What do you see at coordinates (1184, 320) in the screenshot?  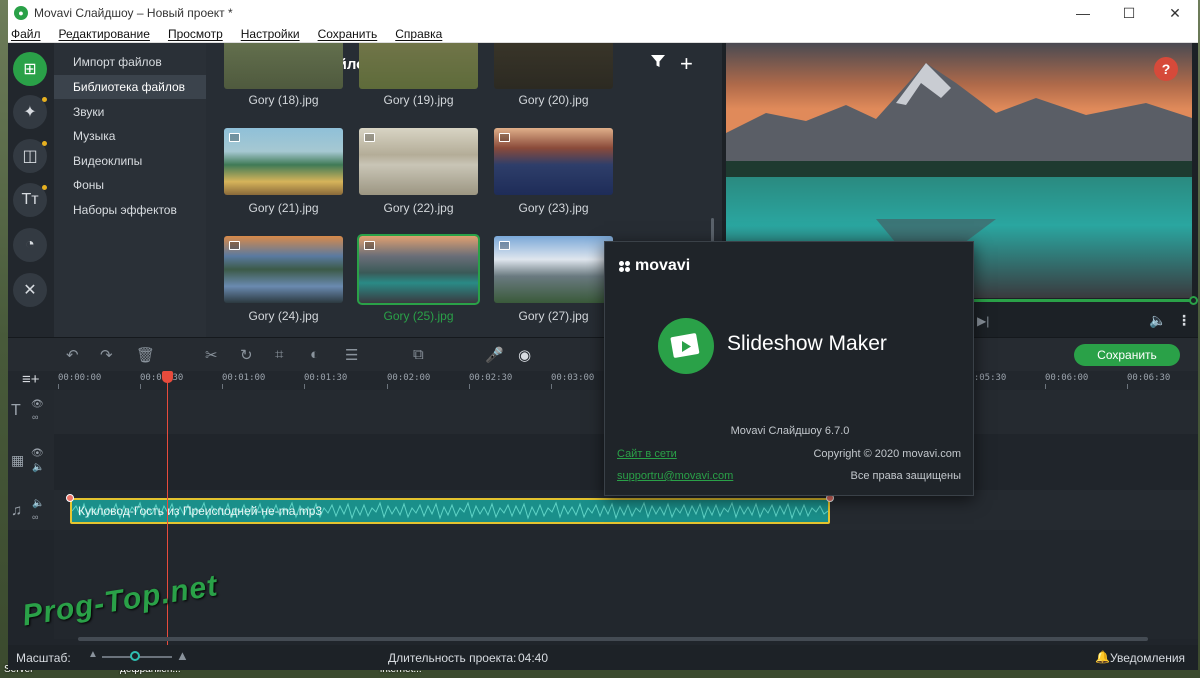 I see `more-options-icon: ⋮` at bounding box center [1184, 320].